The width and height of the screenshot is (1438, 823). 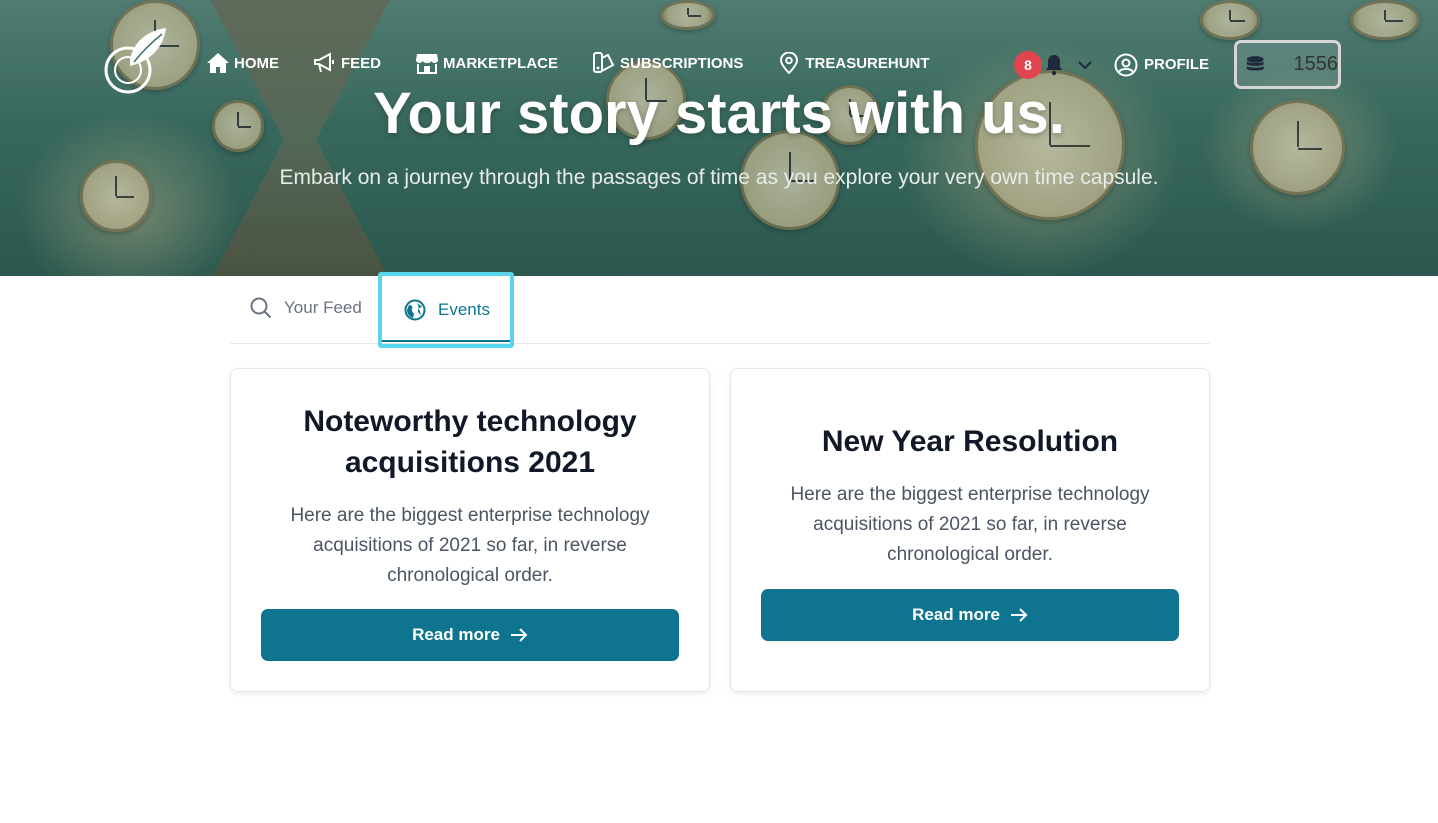 I want to click on user-circle-icon, so click(x=1126, y=64).